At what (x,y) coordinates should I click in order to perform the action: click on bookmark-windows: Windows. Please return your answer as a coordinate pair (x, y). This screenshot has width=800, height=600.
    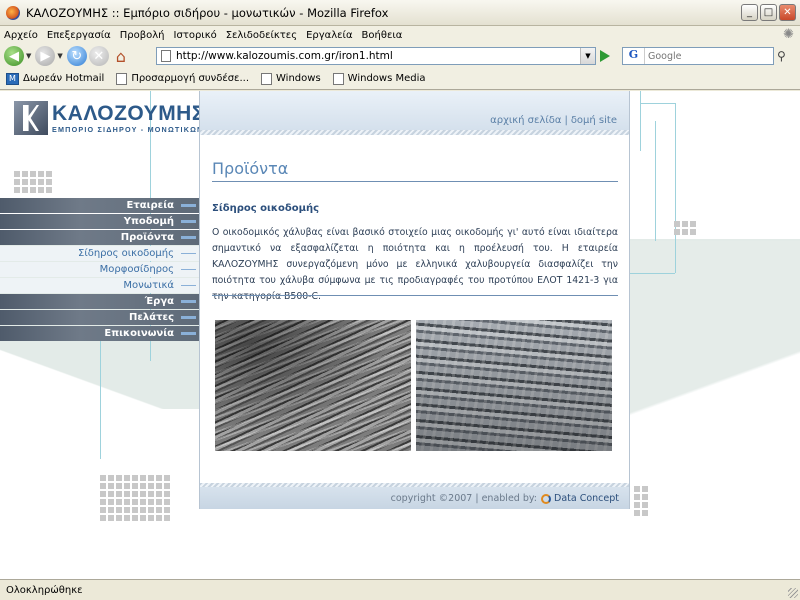
    Looking at the image, I should click on (291, 78).